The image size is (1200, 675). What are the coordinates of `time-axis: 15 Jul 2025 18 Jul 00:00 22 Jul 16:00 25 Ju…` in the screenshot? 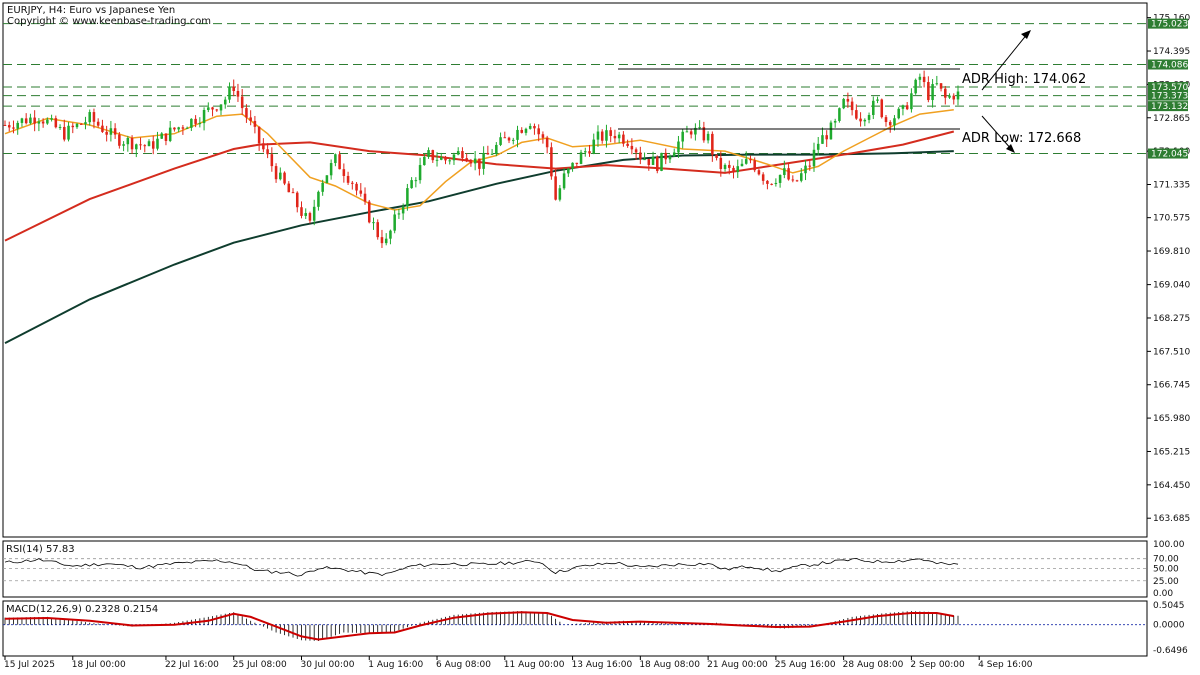 It's located at (518, 663).